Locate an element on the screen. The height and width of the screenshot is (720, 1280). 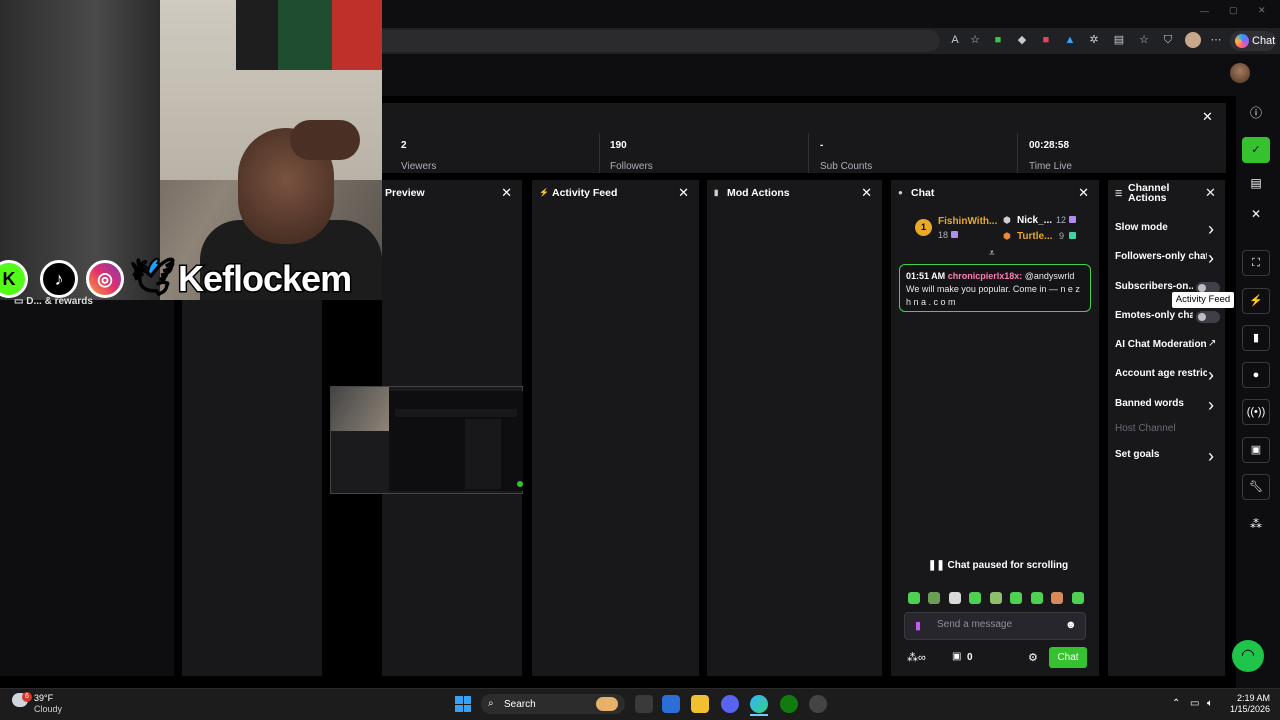
external-link-icon: ↗ is located at coordinates (1212, 343).